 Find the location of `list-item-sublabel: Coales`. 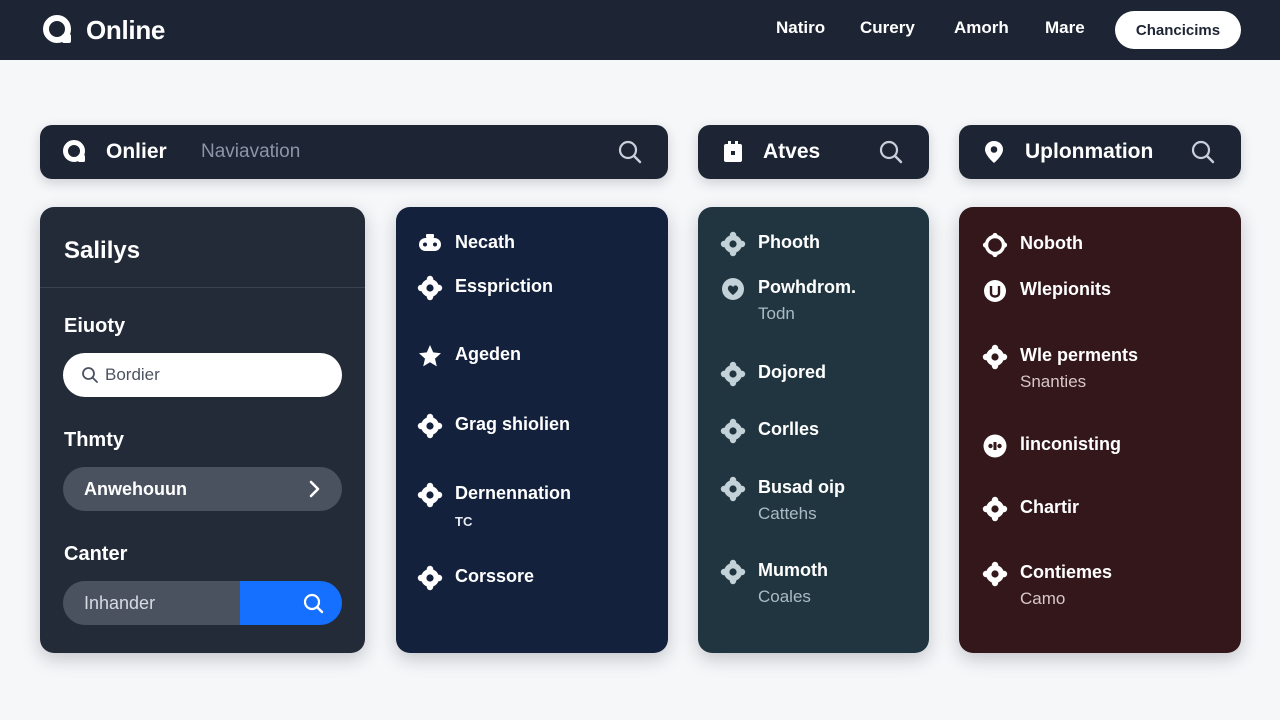

list-item-sublabel: Coales is located at coordinates (784, 596).